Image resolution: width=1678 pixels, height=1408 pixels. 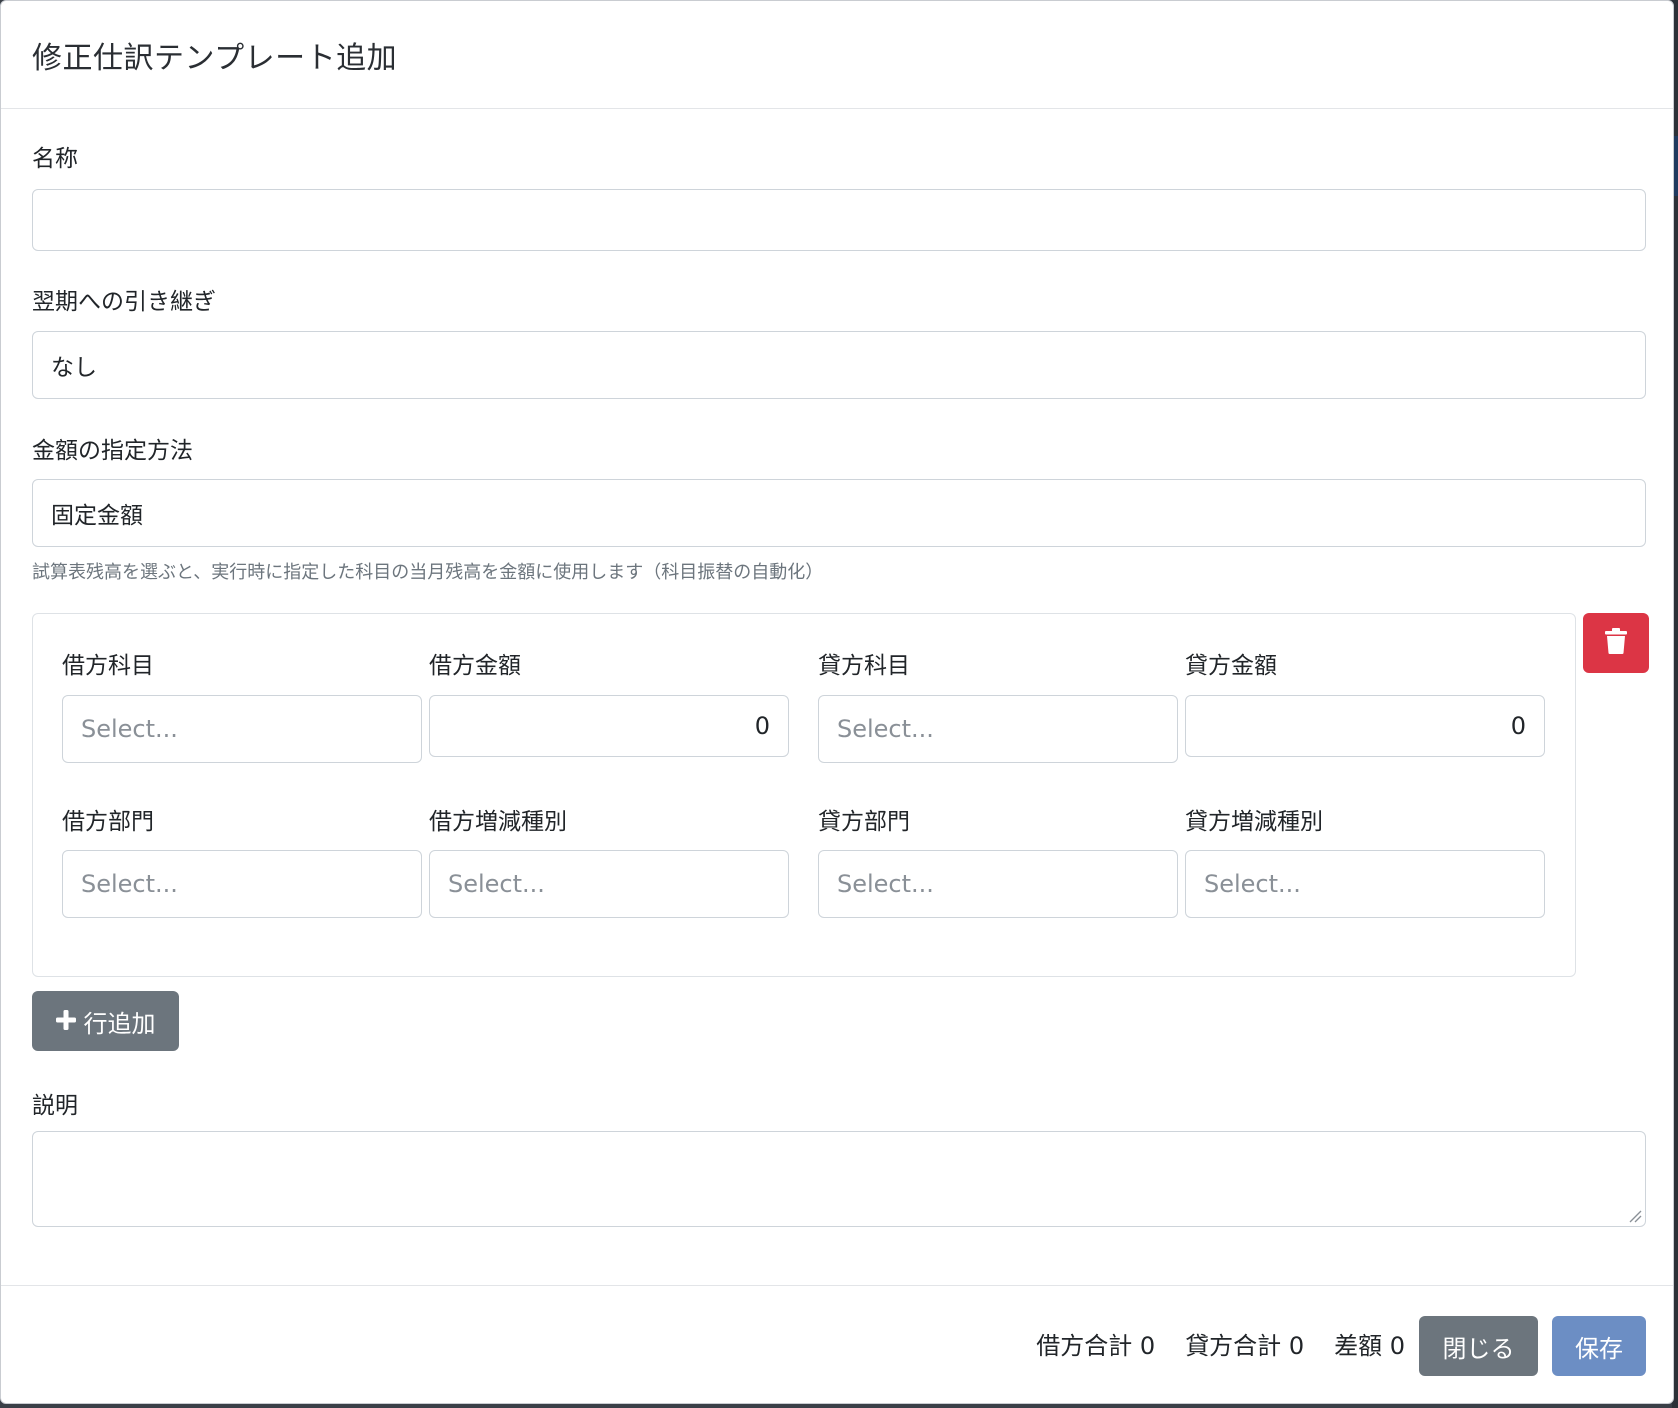 I want to click on resize-grip-icon, so click(x=1635, y=1216).